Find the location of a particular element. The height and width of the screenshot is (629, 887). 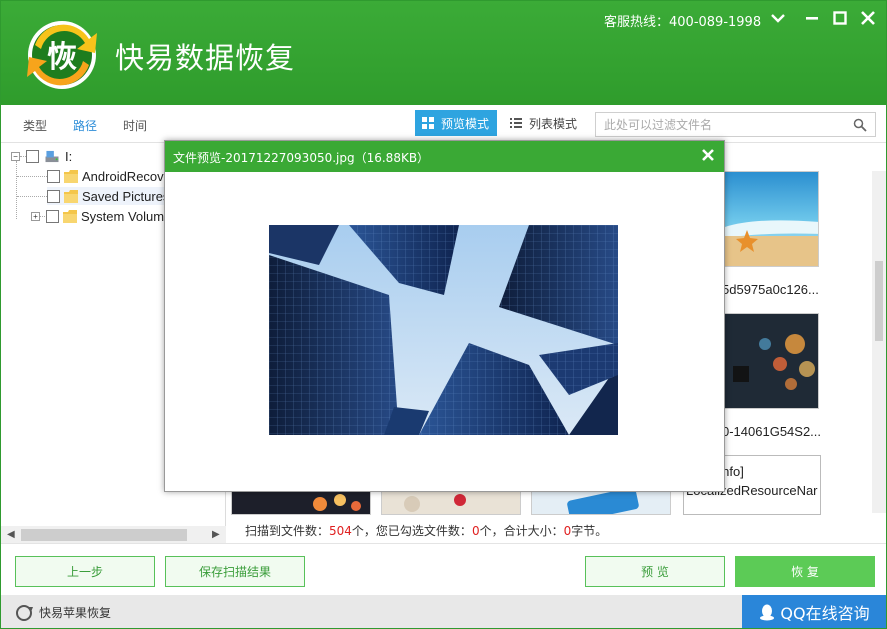

status-bar: 扫描到文件数：504个，您已勾选文件数：0个，合计大小：0字节。 is located at coordinates (556, 529).